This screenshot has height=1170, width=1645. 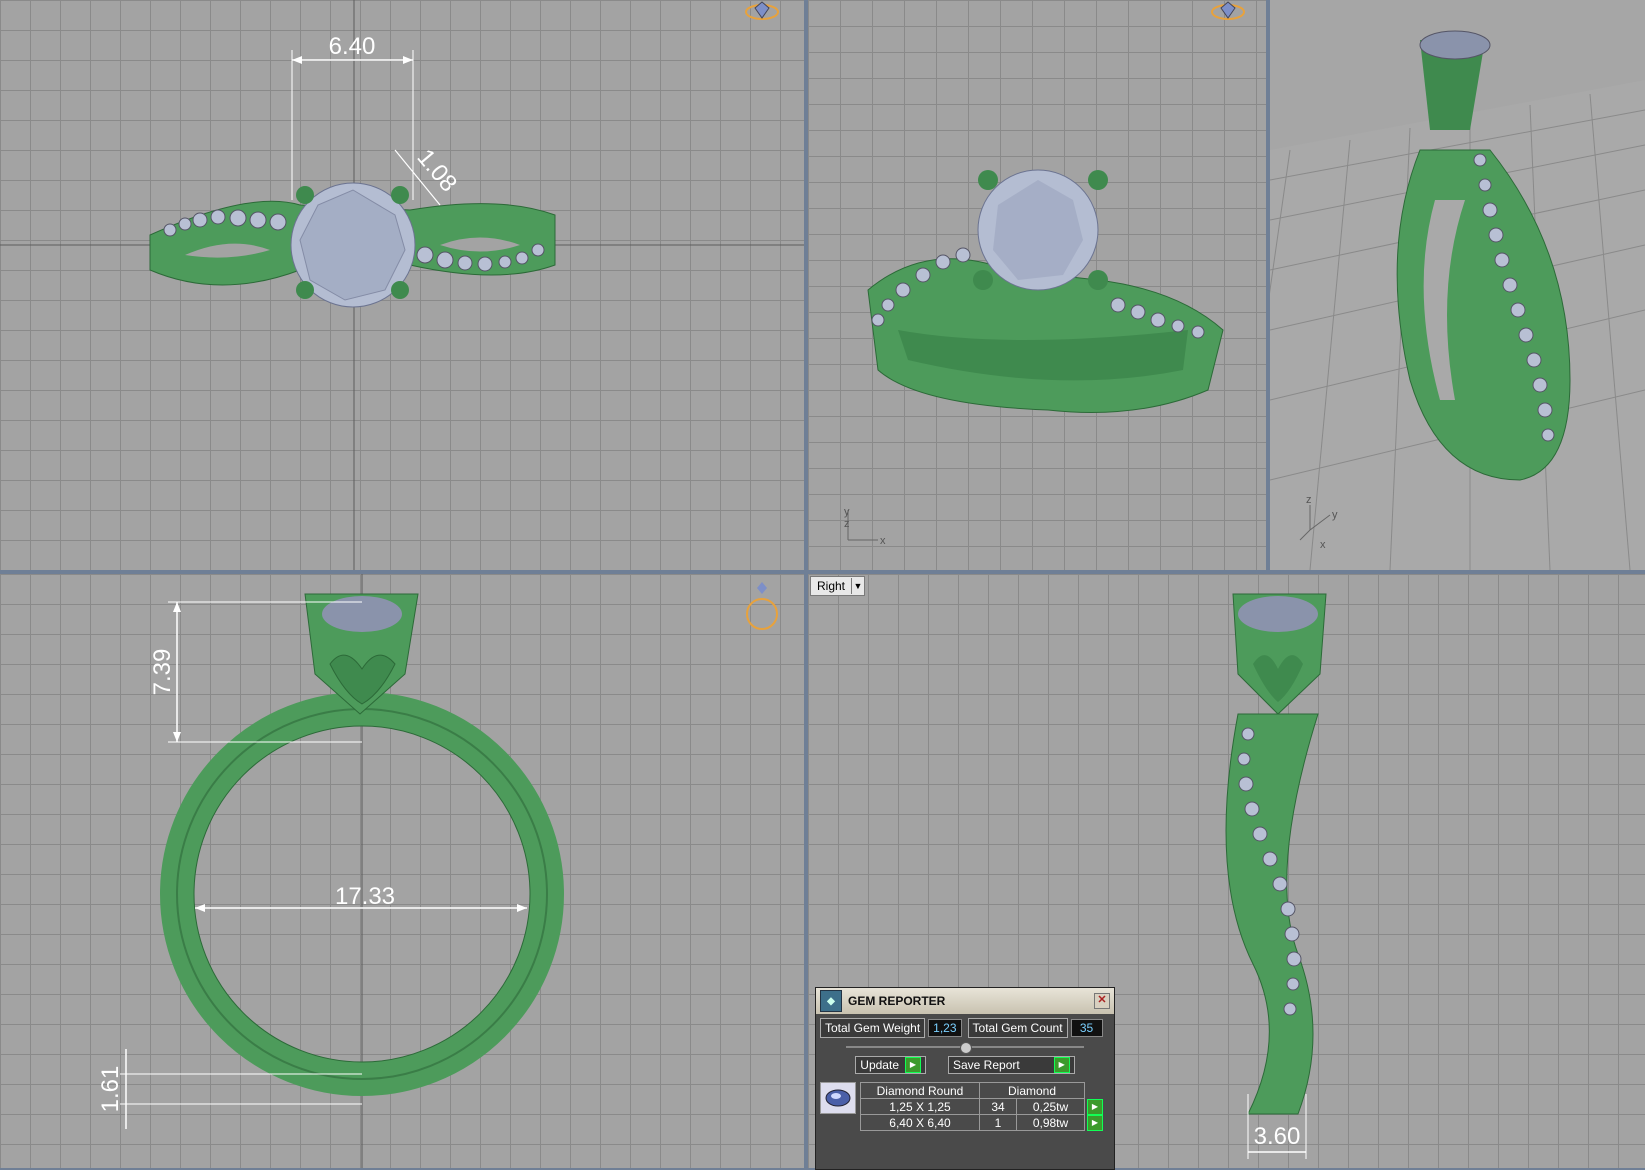 I want to click on gem-reporter-icon: ◆, so click(x=831, y=1001).